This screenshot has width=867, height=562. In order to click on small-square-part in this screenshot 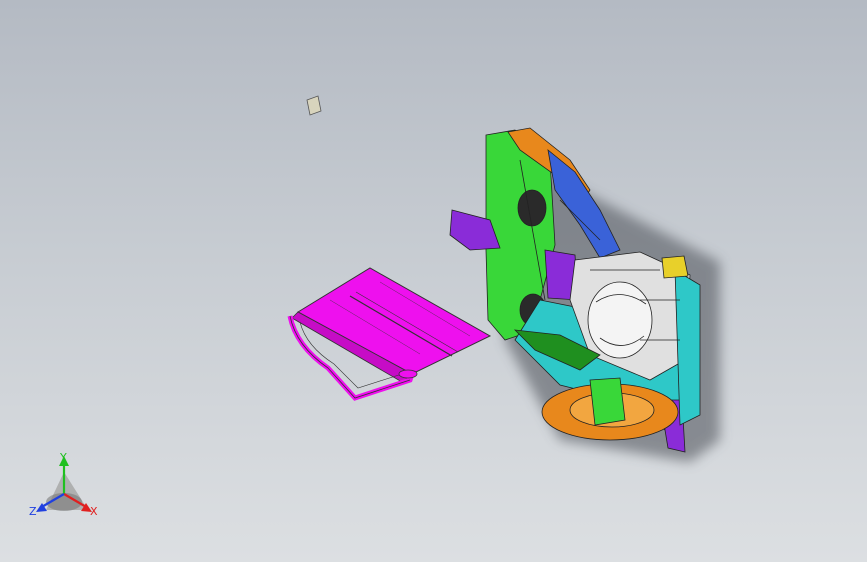, I will do `click(314, 105)`.